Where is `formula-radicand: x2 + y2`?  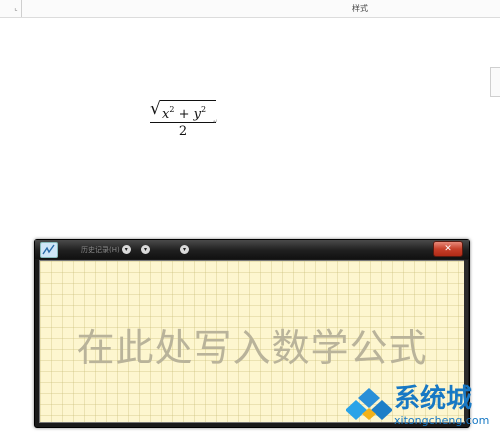 formula-radicand: x2 + y2 is located at coordinates (184, 113).